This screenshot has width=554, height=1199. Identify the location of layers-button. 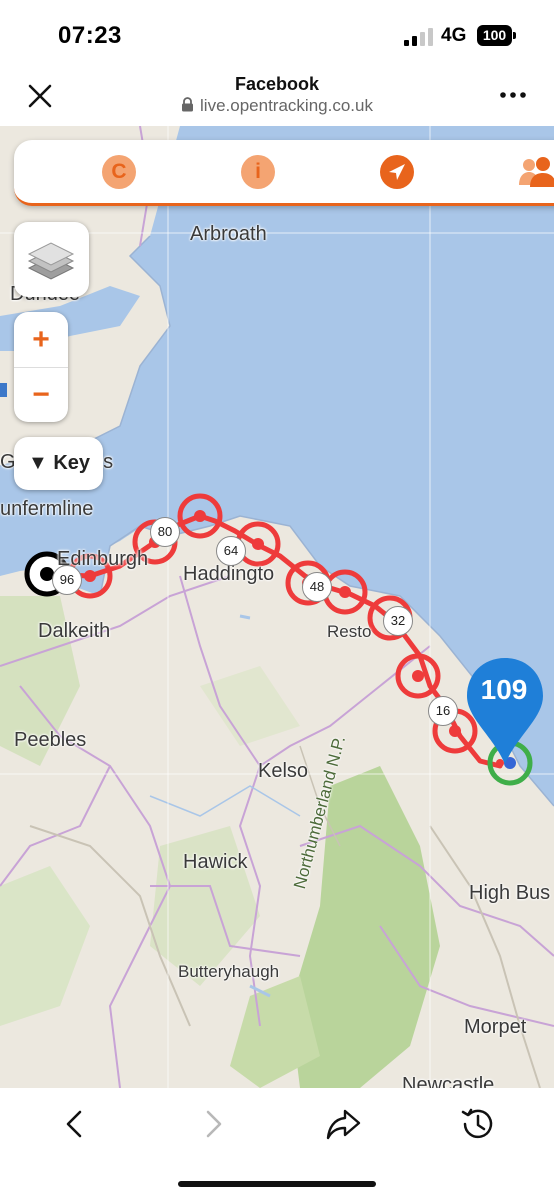
(51, 259).